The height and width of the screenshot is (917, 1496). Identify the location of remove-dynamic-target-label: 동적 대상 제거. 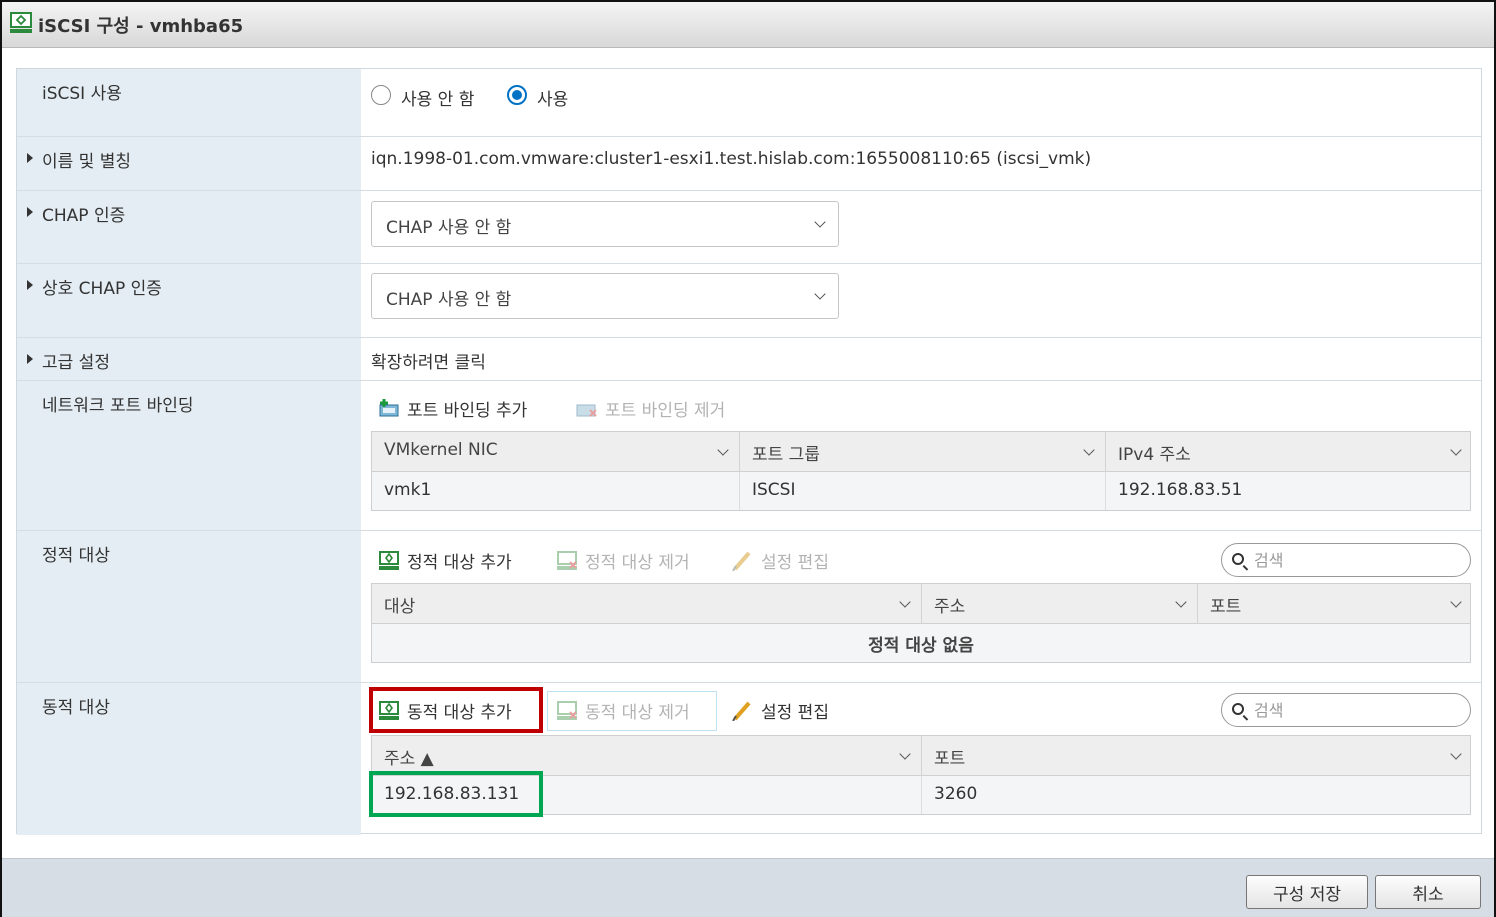
(637, 712).